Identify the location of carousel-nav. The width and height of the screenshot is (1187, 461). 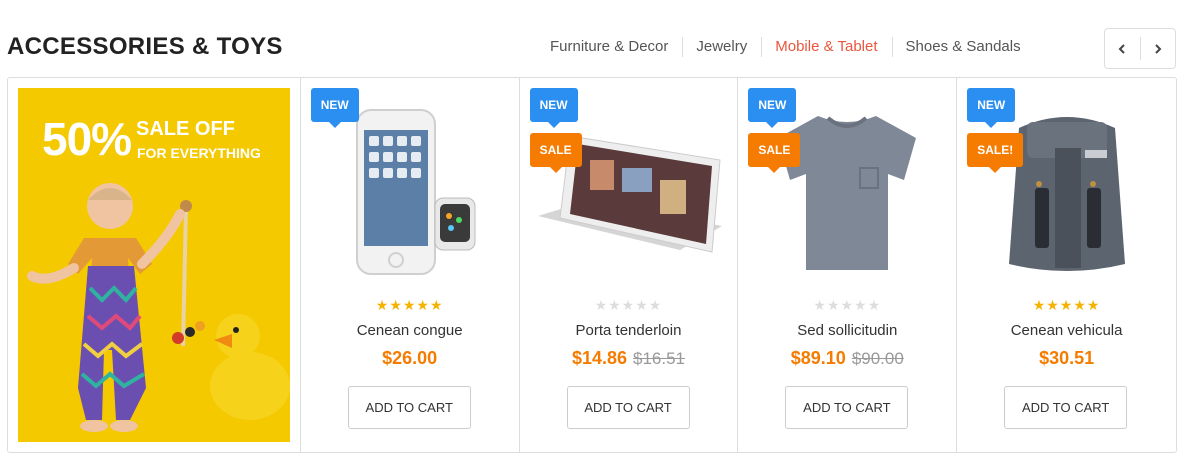
(1140, 48).